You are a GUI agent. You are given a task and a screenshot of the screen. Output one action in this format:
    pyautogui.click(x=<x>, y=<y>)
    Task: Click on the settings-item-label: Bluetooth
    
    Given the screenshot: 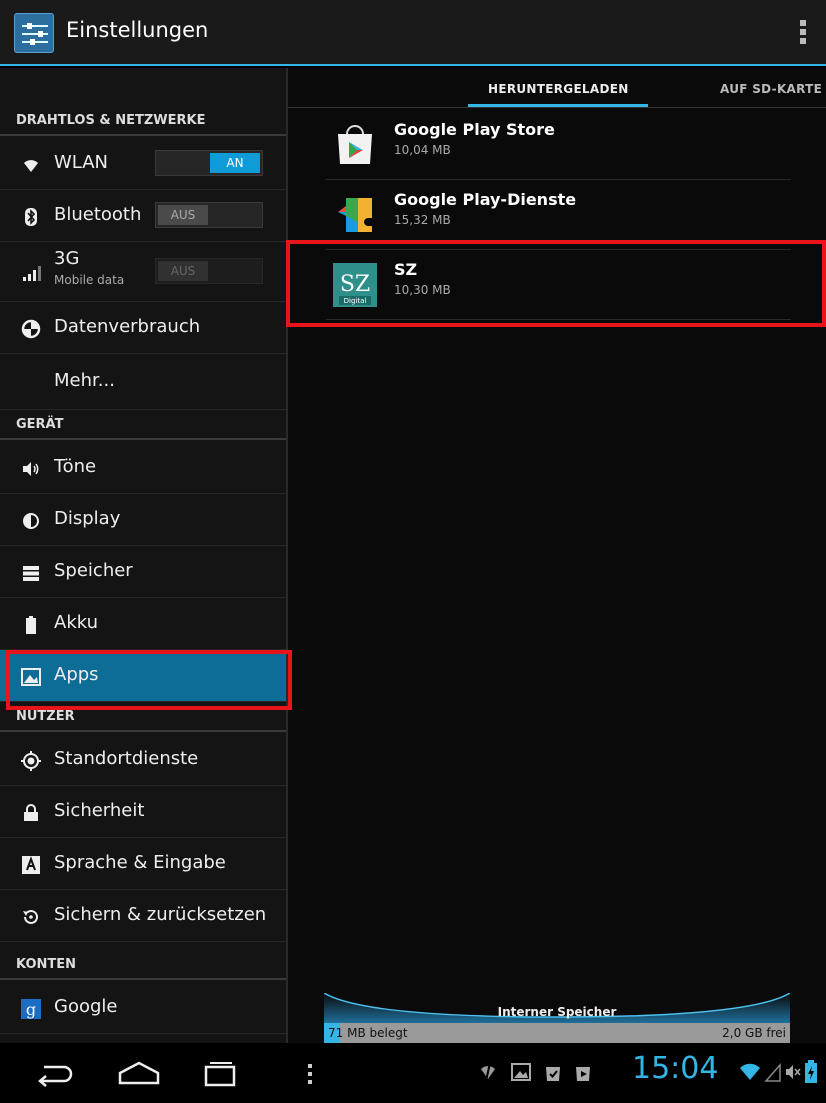 What is the action you would take?
    pyautogui.click(x=98, y=214)
    